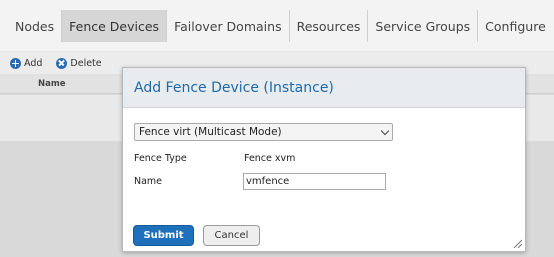 This screenshot has width=554, height=257. Describe the element at coordinates (115, 26) in the screenshot. I see `tab-fence-devices: Fence Devices` at that location.